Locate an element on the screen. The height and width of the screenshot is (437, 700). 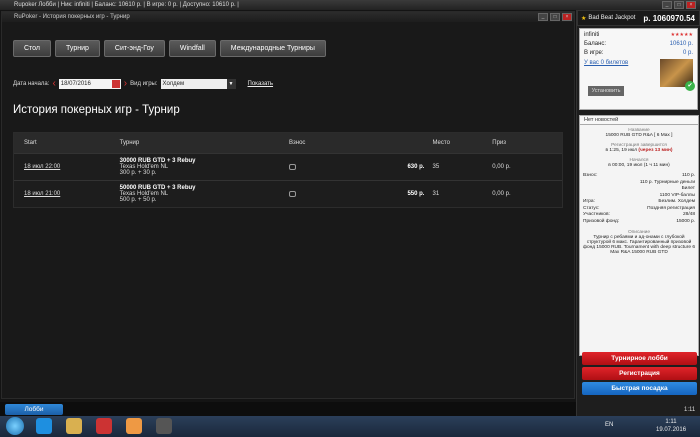
panel-time: 1:11 is located at coordinates (690, 410).